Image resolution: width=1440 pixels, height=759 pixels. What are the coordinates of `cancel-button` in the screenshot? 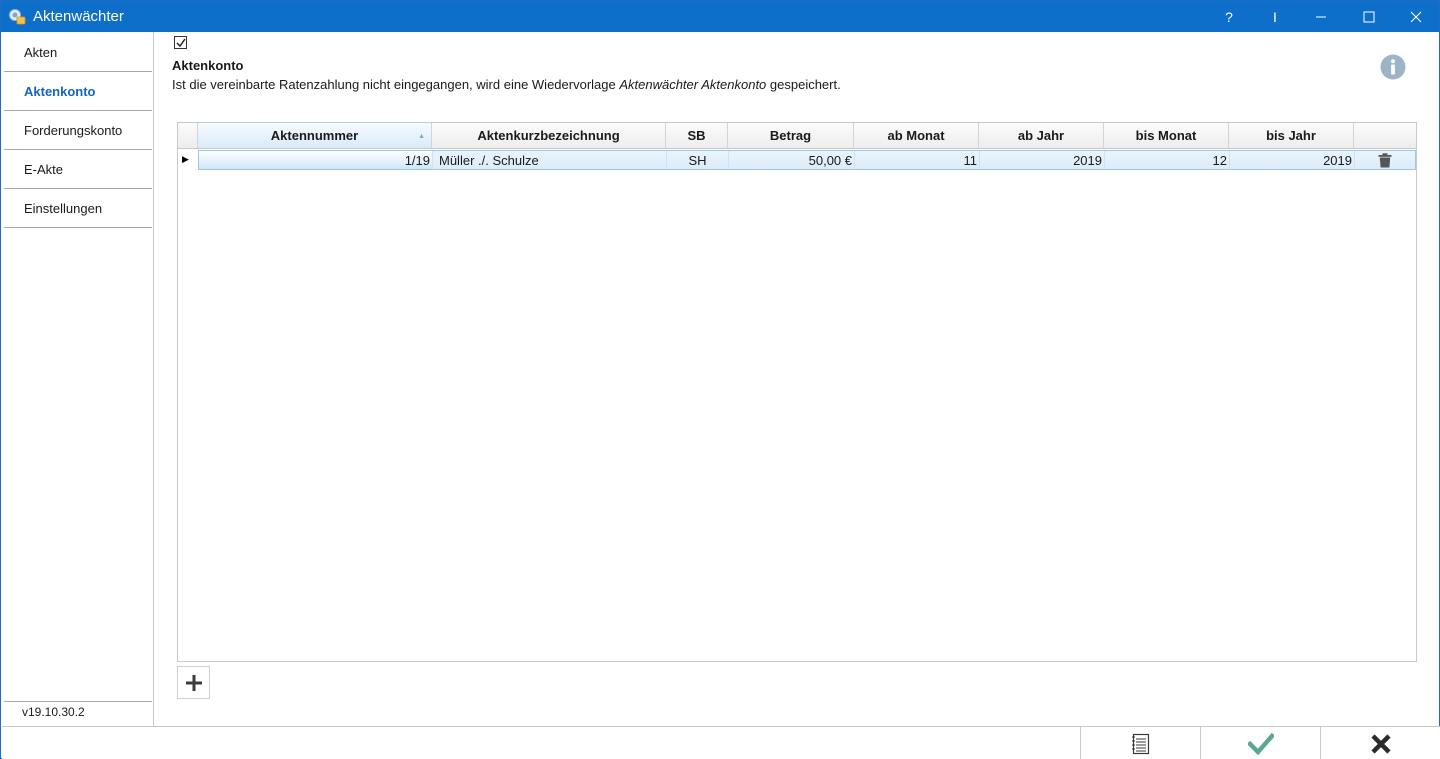 It's located at (1380, 743).